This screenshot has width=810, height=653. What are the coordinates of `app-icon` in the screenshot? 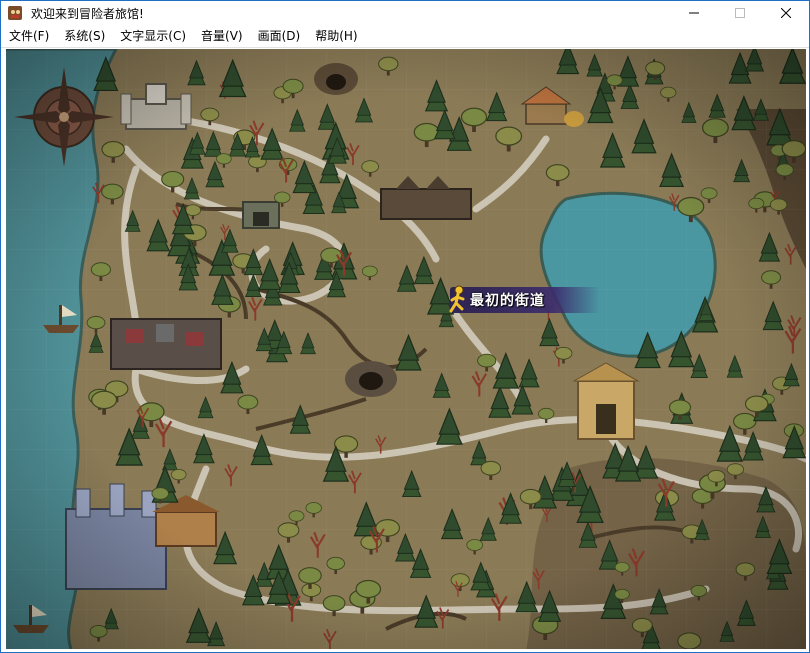 It's located at (15, 13).